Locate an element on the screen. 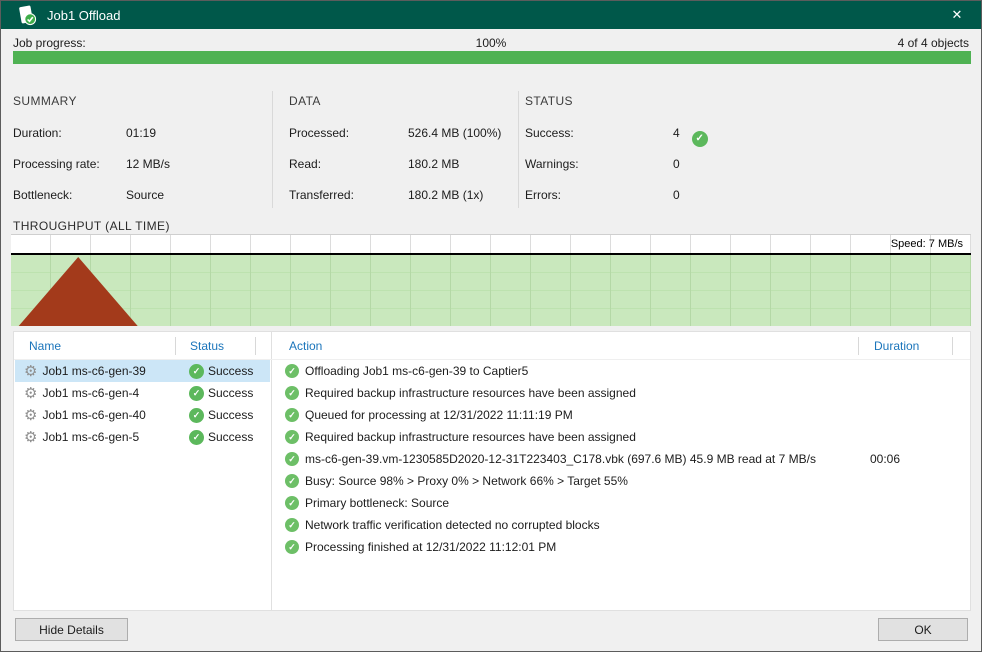 This screenshot has width=982, height=652. summary-stat-row: Duration: 01:19 is located at coordinates (138, 133).